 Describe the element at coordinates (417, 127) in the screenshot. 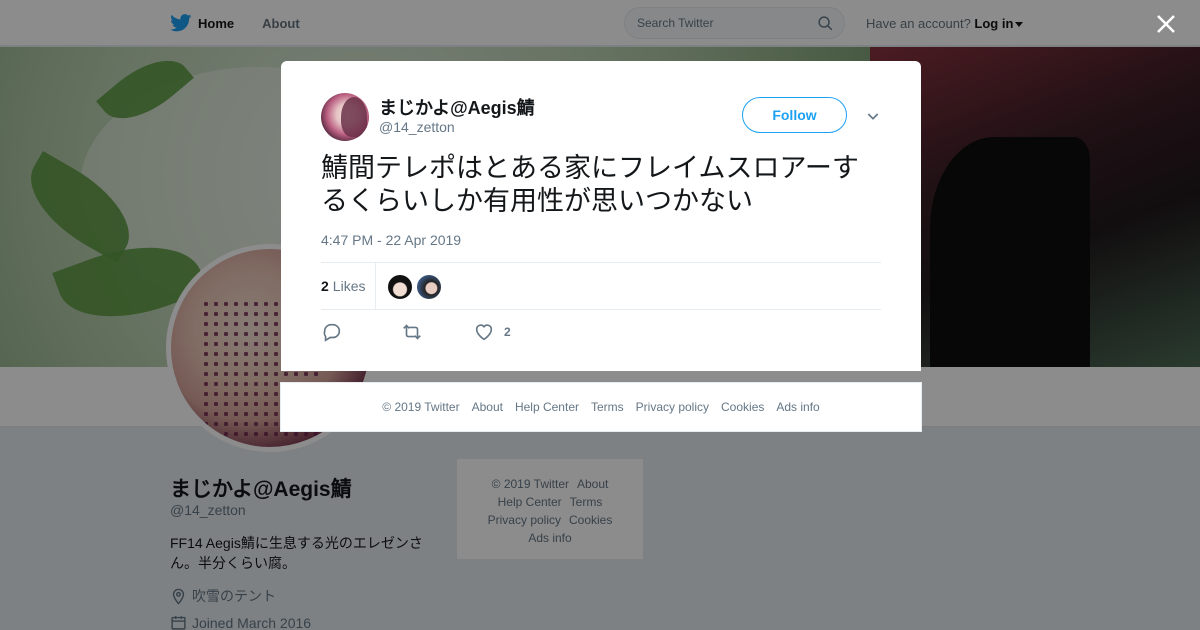

I see `tweet-author-handle: @14_zetton` at that location.